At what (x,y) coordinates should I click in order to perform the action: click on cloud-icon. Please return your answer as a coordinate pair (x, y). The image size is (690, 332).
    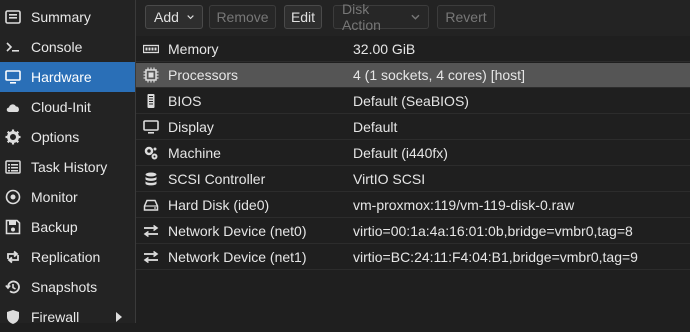
    Looking at the image, I should click on (13, 107).